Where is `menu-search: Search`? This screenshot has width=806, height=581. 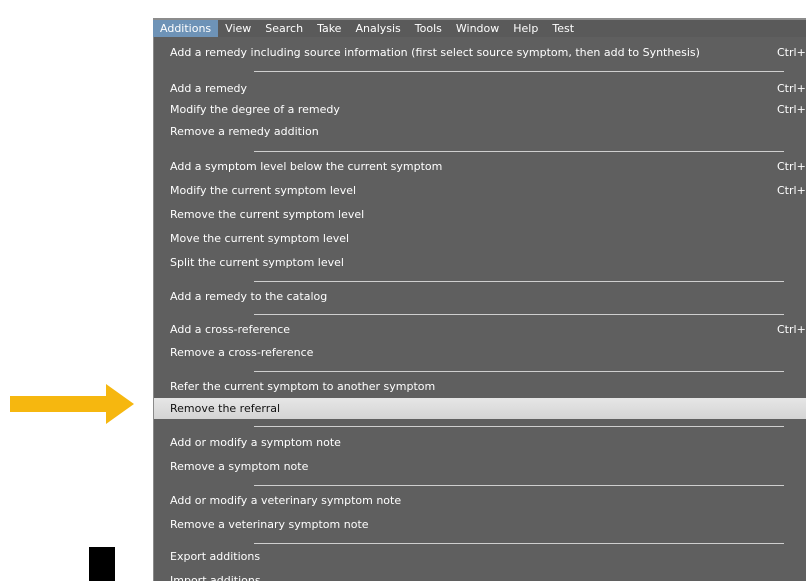 menu-search: Search is located at coordinates (284, 28).